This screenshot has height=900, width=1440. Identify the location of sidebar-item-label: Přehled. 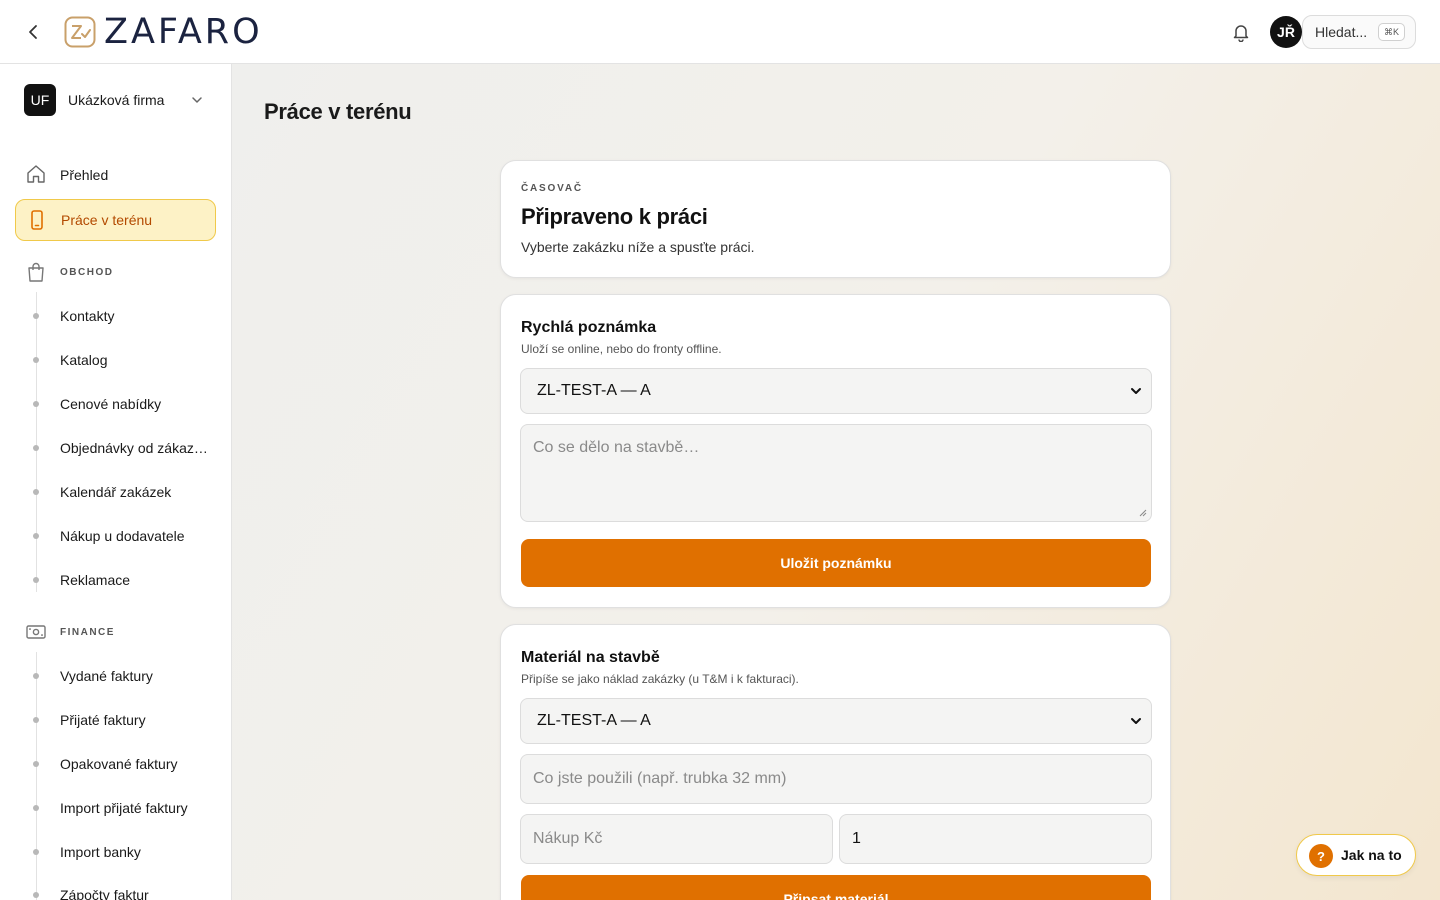
(84, 175).